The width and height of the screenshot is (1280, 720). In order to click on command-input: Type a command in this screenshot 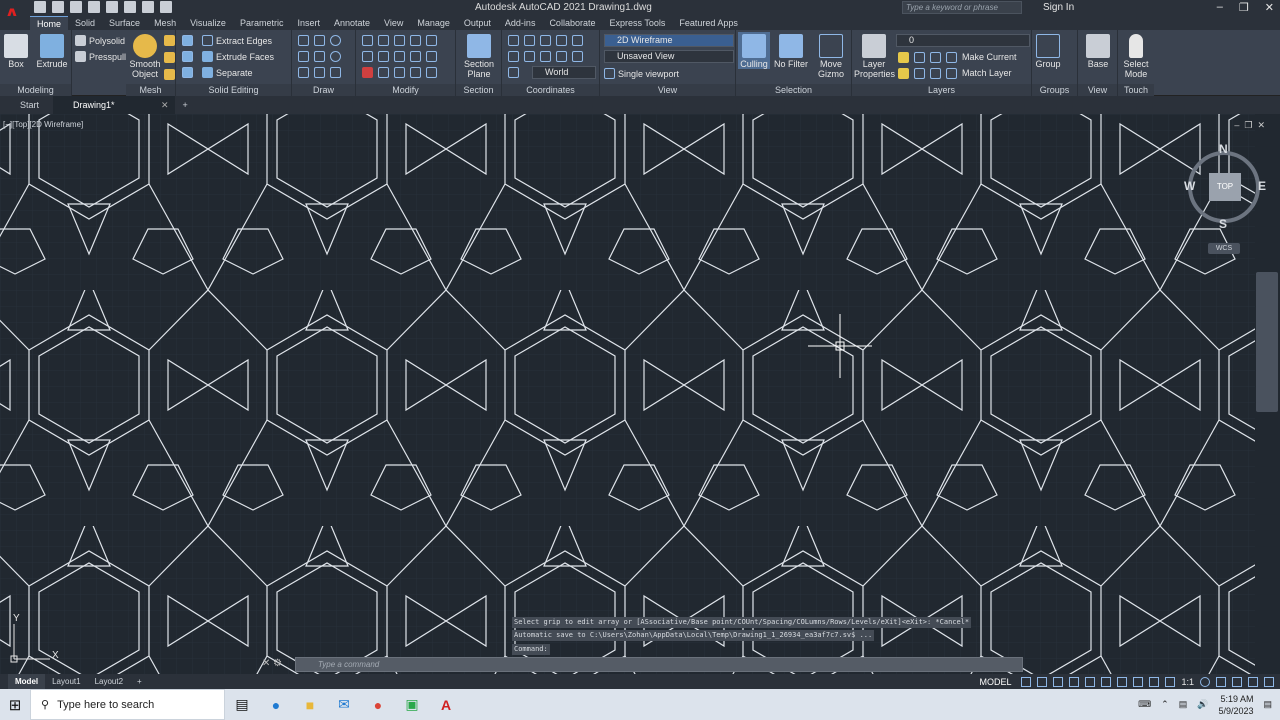, I will do `click(659, 664)`.